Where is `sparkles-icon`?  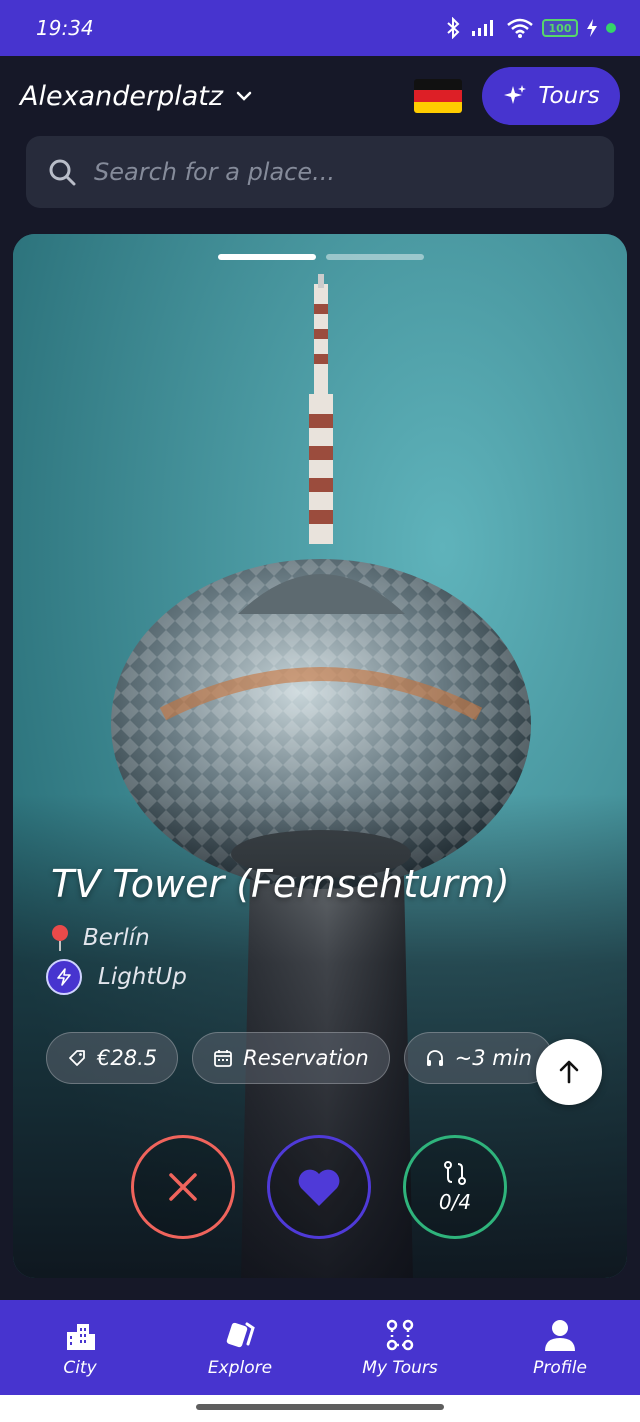
sparkles-icon is located at coordinates (515, 94).